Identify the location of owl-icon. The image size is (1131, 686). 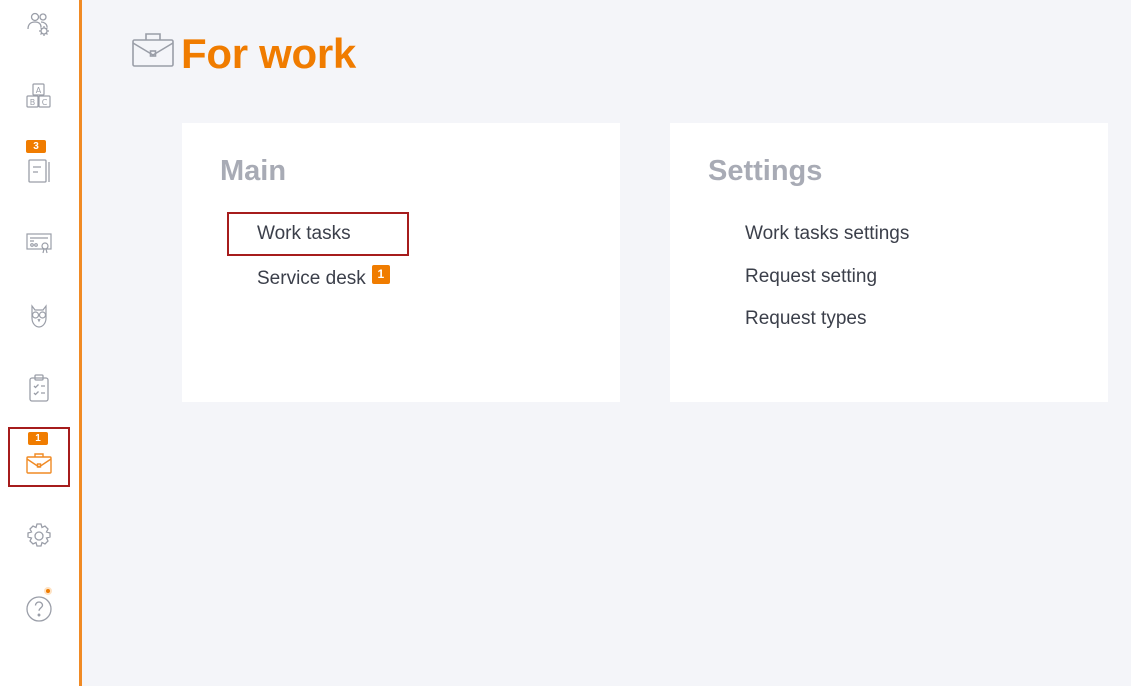
(39, 316).